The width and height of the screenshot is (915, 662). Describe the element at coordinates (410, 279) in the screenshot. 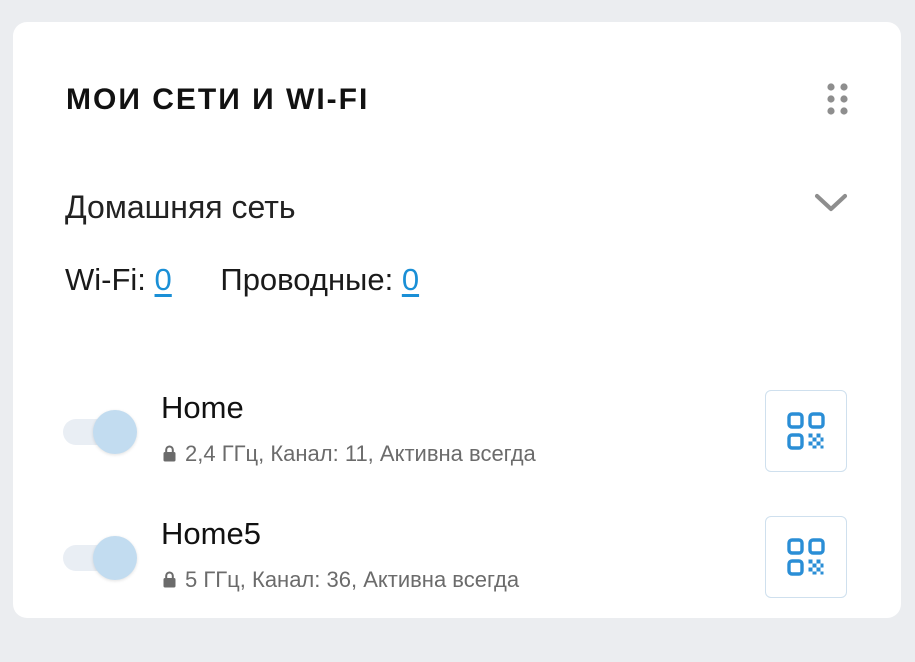

I see `wired-count-link: 0` at that location.